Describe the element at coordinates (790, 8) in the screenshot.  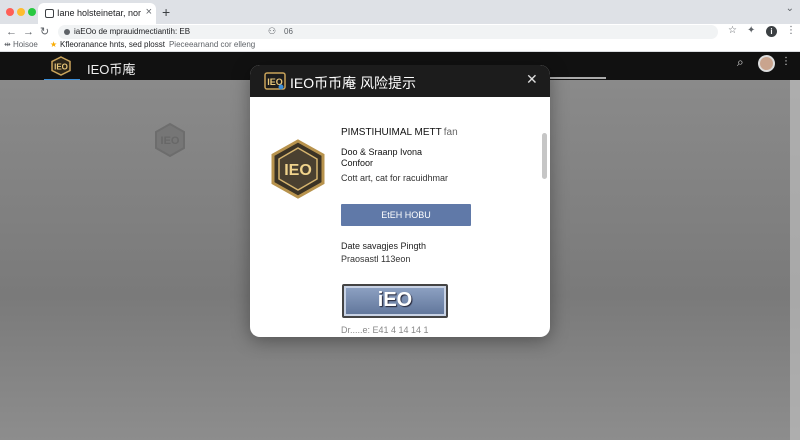
I see `tab-search-chevron-icon: ⌄` at that location.